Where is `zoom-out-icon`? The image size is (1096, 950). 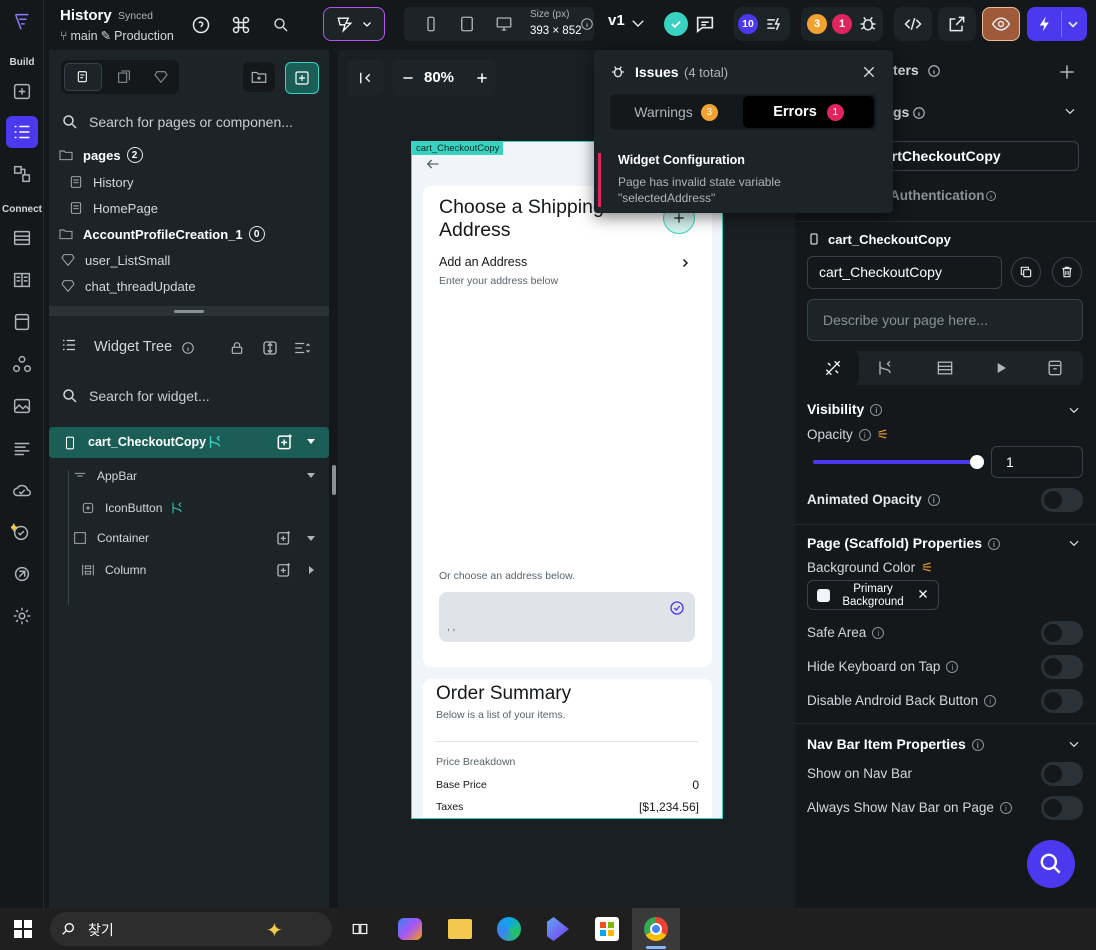
zoom-out-icon is located at coordinates (408, 78).